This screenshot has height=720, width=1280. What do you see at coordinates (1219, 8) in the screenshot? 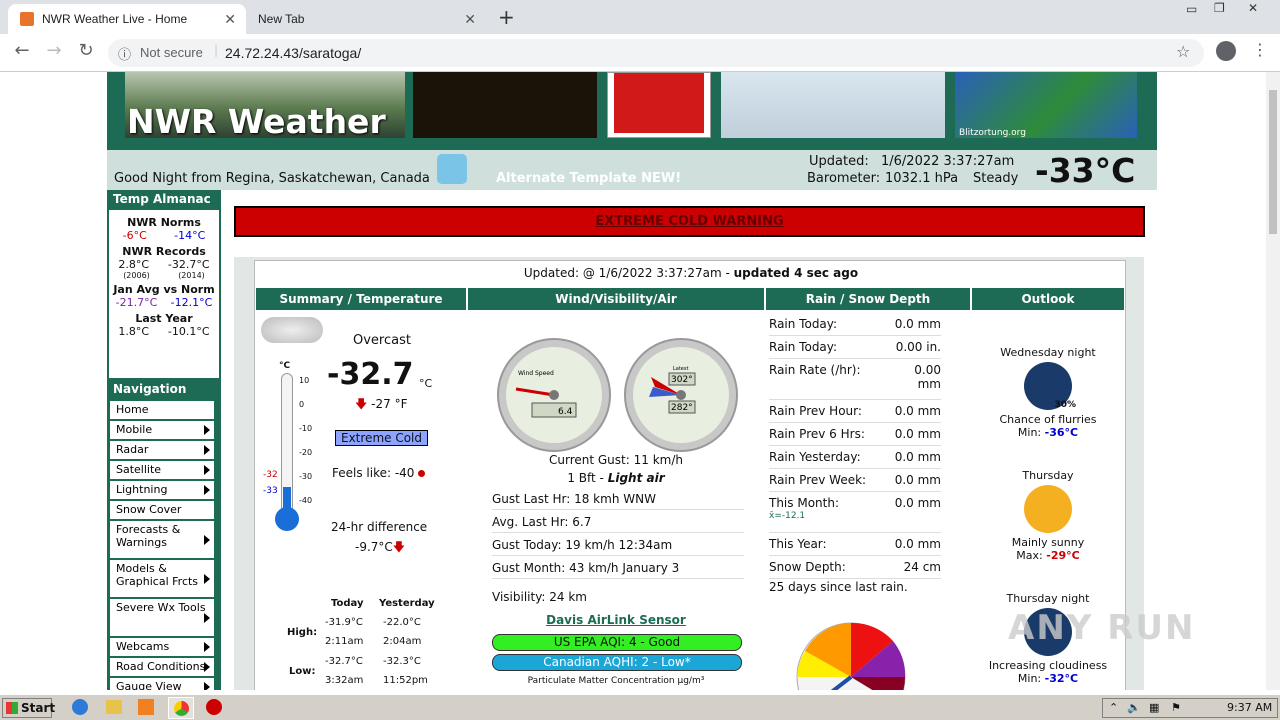
I see `restore-icon: ❐` at bounding box center [1219, 8].